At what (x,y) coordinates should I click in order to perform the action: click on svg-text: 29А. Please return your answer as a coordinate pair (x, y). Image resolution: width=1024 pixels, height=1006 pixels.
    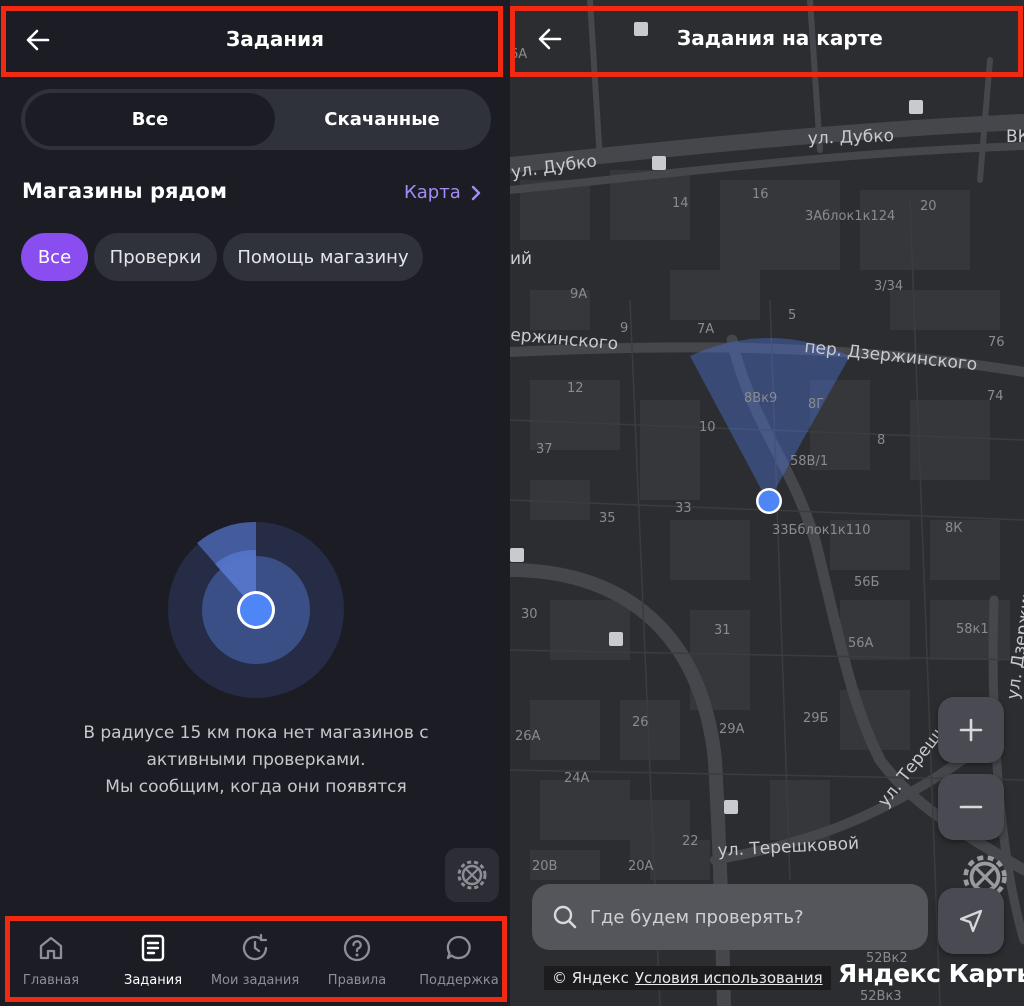
    Looking at the image, I should click on (732, 729).